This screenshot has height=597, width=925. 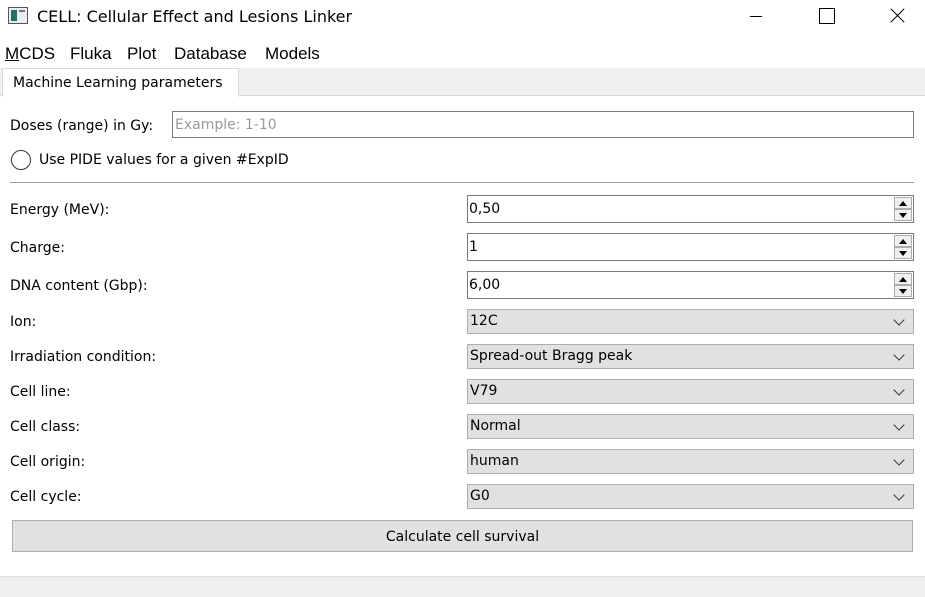 I want to click on cell-cycle-label: Cell cycle:, so click(x=46, y=497).